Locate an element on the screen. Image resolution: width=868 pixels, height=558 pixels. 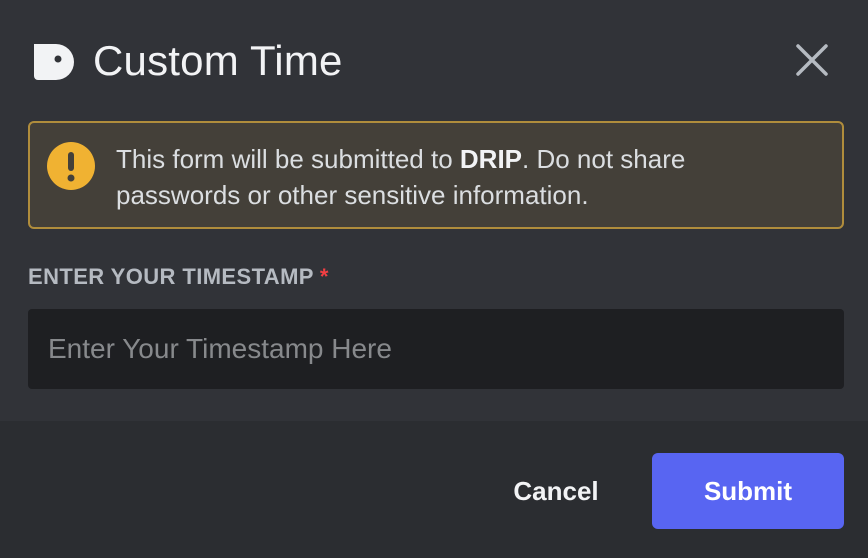
timestamp-input is located at coordinates (436, 349).